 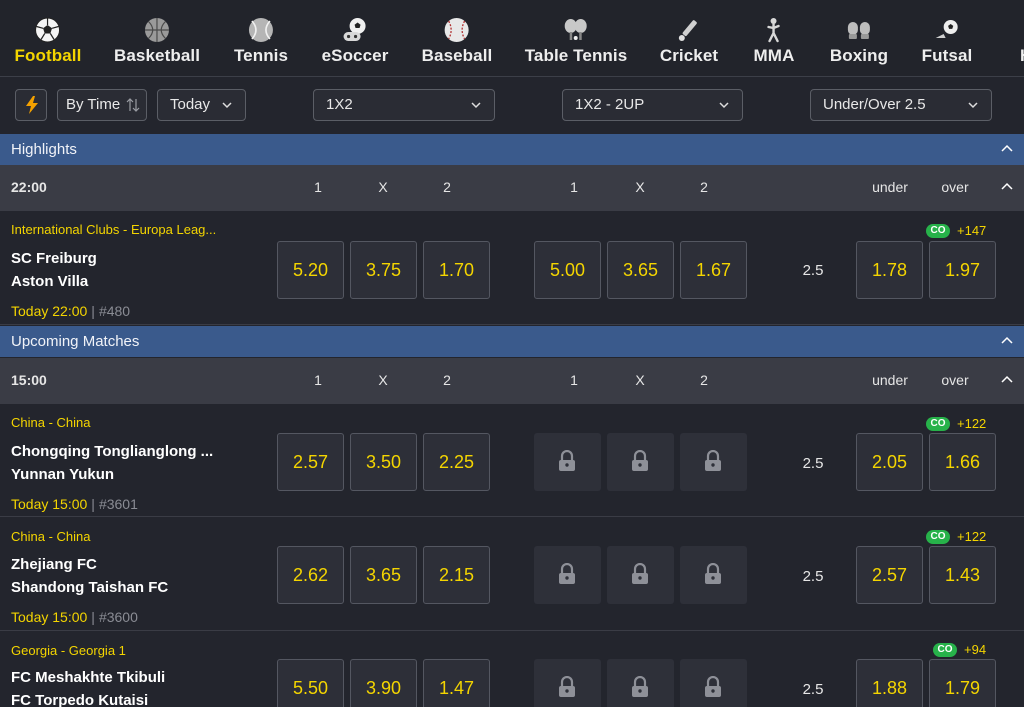 I want to click on odd-button-1x2-away: 2.25, so click(x=456, y=462).